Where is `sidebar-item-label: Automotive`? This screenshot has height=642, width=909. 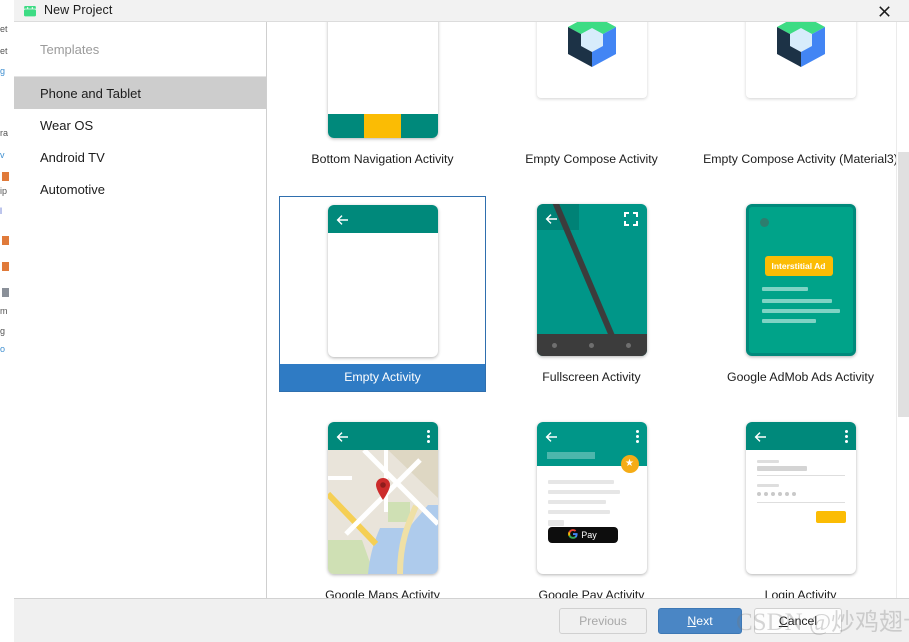
sidebar-item-label: Automotive is located at coordinates (73, 189).